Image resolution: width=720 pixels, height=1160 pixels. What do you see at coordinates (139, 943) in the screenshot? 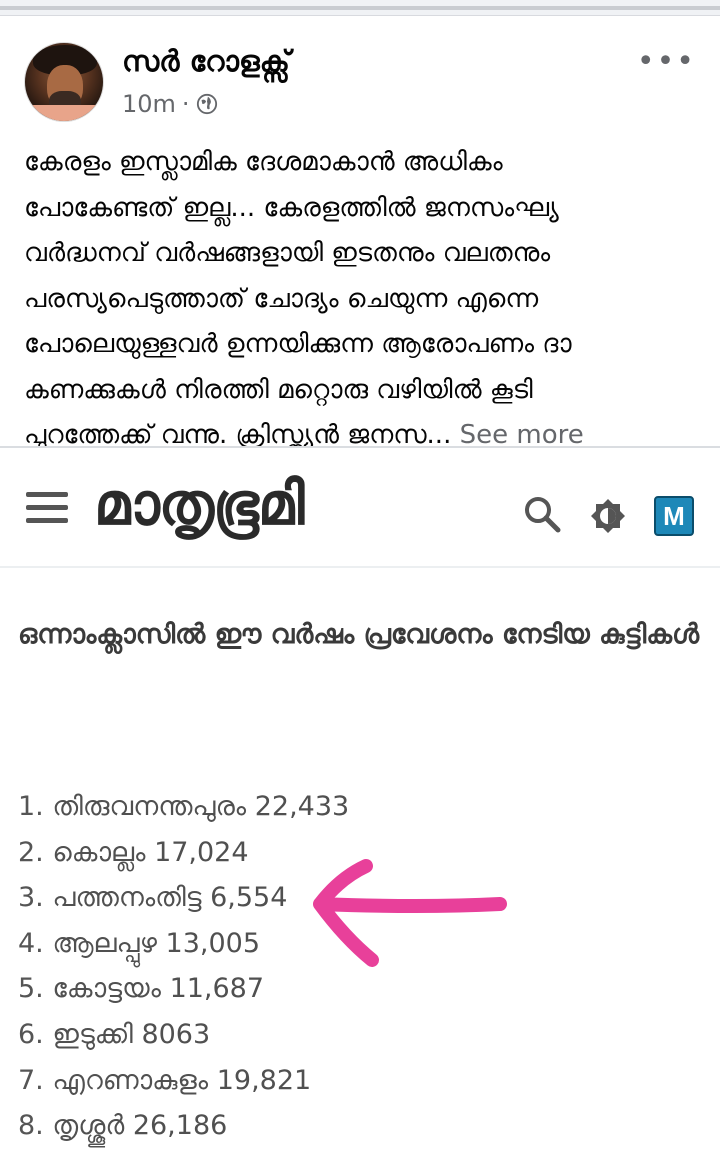
I see `list-item: 4. ആലപ്പുഴ 13,005` at bounding box center [139, 943].